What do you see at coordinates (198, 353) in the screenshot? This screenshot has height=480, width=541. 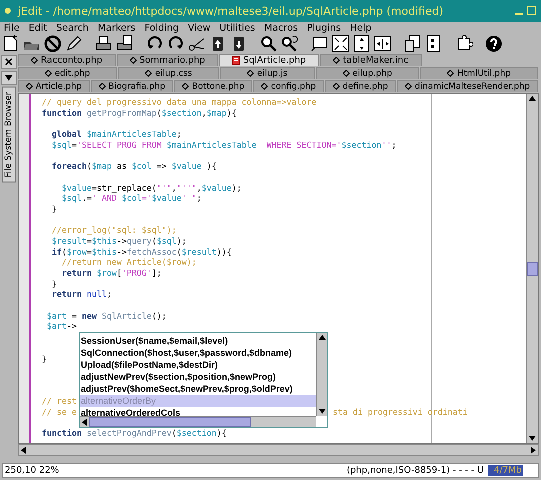 I see `completion-item: SqlConnection($host,$user,$password,$dbname)` at bounding box center [198, 353].